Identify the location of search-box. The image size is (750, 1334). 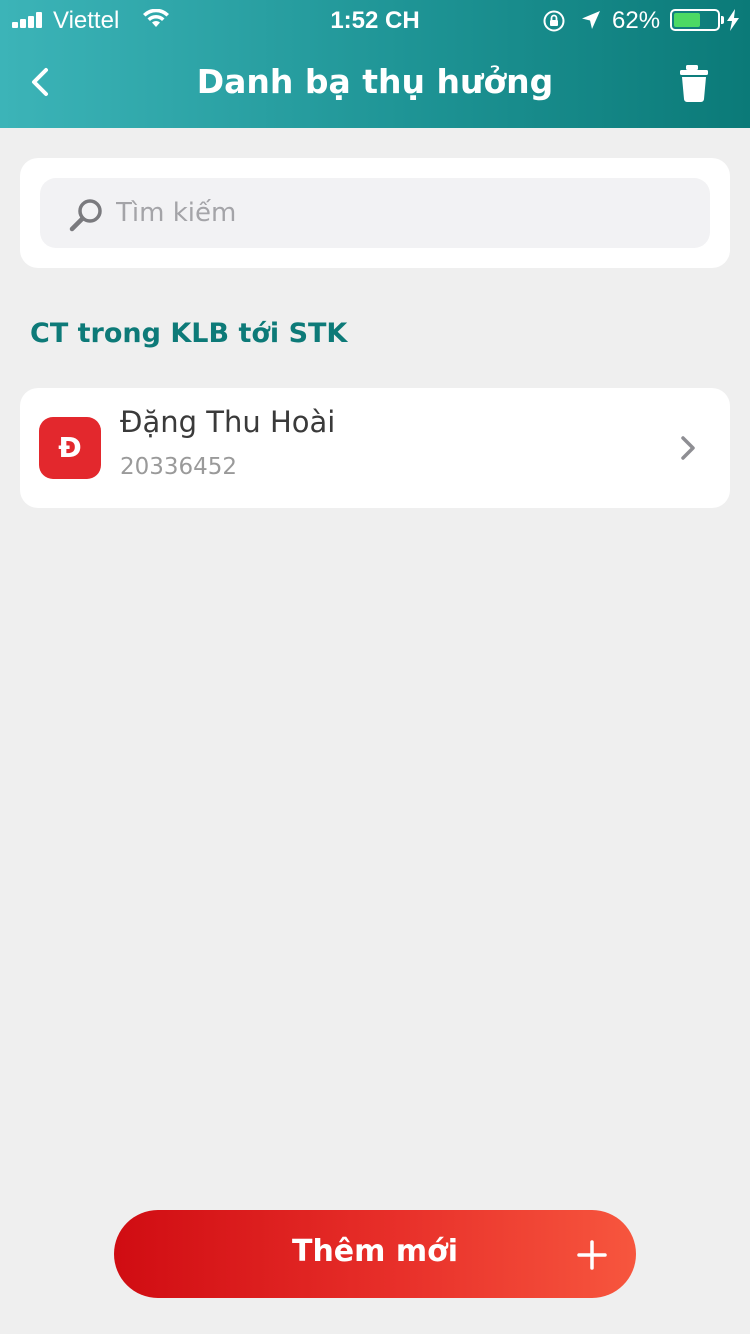
(375, 213).